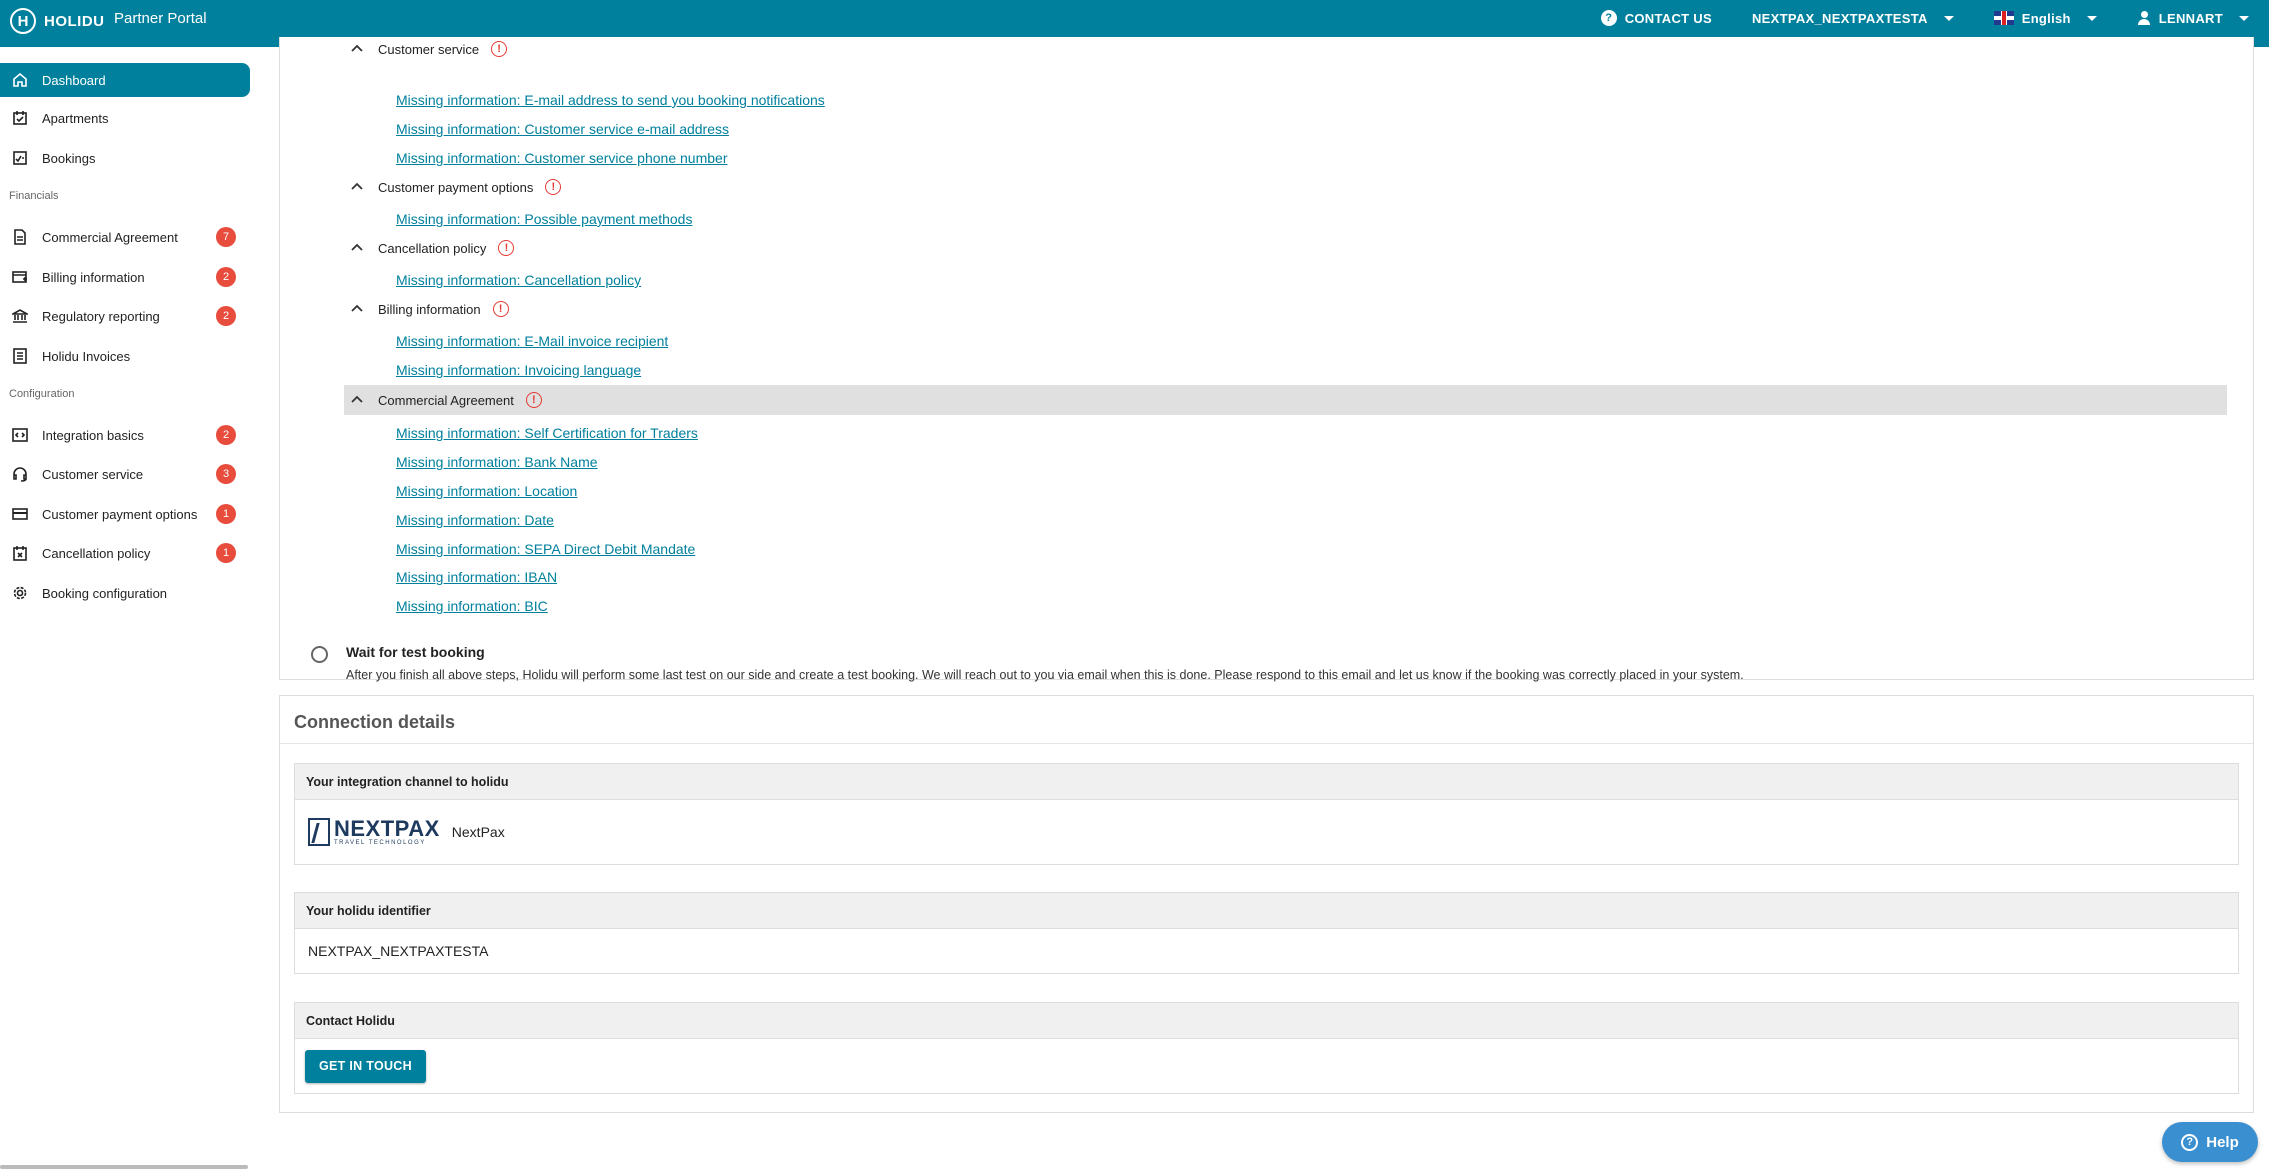 This screenshot has height=1169, width=2269. Describe the element at coordinates (125, 316) in the screenshot. I see `sidebar-item-regulatory-reporting: Regulatory reporting 2` at that location.